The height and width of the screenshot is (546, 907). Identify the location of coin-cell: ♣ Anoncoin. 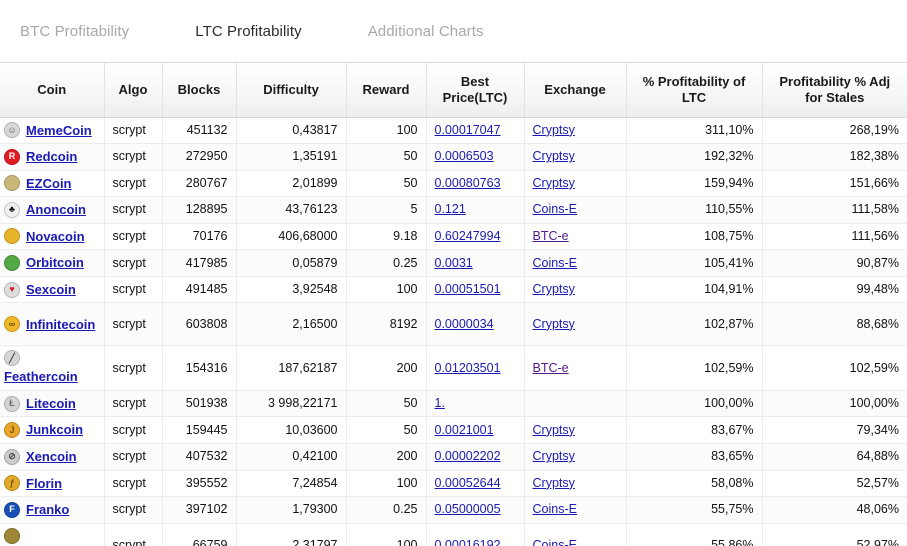
(52, 210).